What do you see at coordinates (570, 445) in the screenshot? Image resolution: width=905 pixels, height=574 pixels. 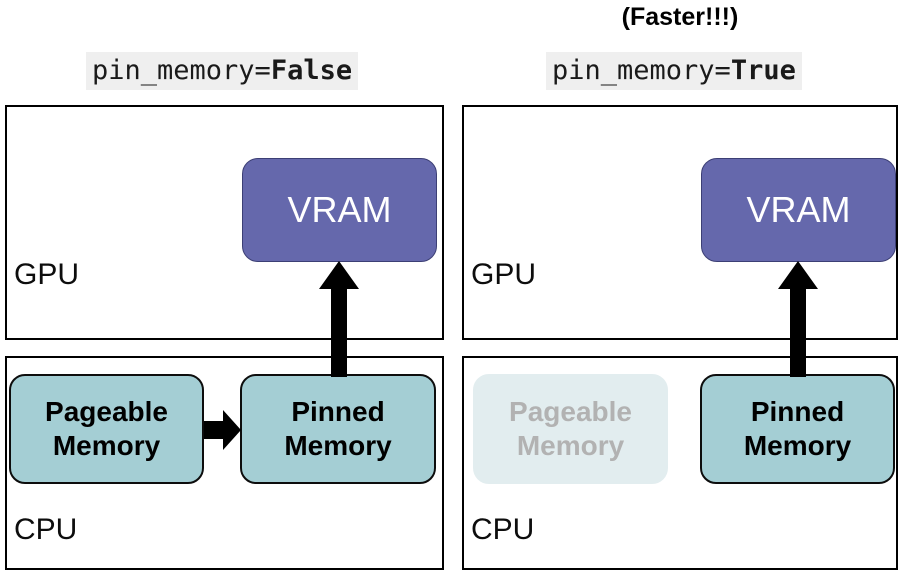 I see `pageable-memory-line2-right: Memory` at bounding box center [570, 445].